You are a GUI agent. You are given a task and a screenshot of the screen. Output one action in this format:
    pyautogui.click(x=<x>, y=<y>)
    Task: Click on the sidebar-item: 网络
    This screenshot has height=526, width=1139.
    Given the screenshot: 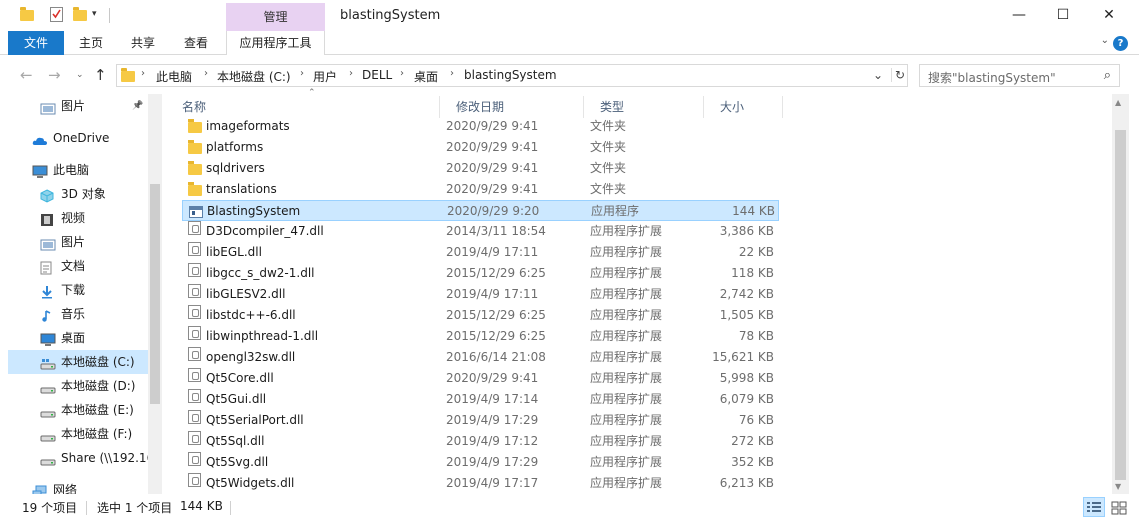 What is the action you would take?
    pyautogui.click(x=78, y=486)
    